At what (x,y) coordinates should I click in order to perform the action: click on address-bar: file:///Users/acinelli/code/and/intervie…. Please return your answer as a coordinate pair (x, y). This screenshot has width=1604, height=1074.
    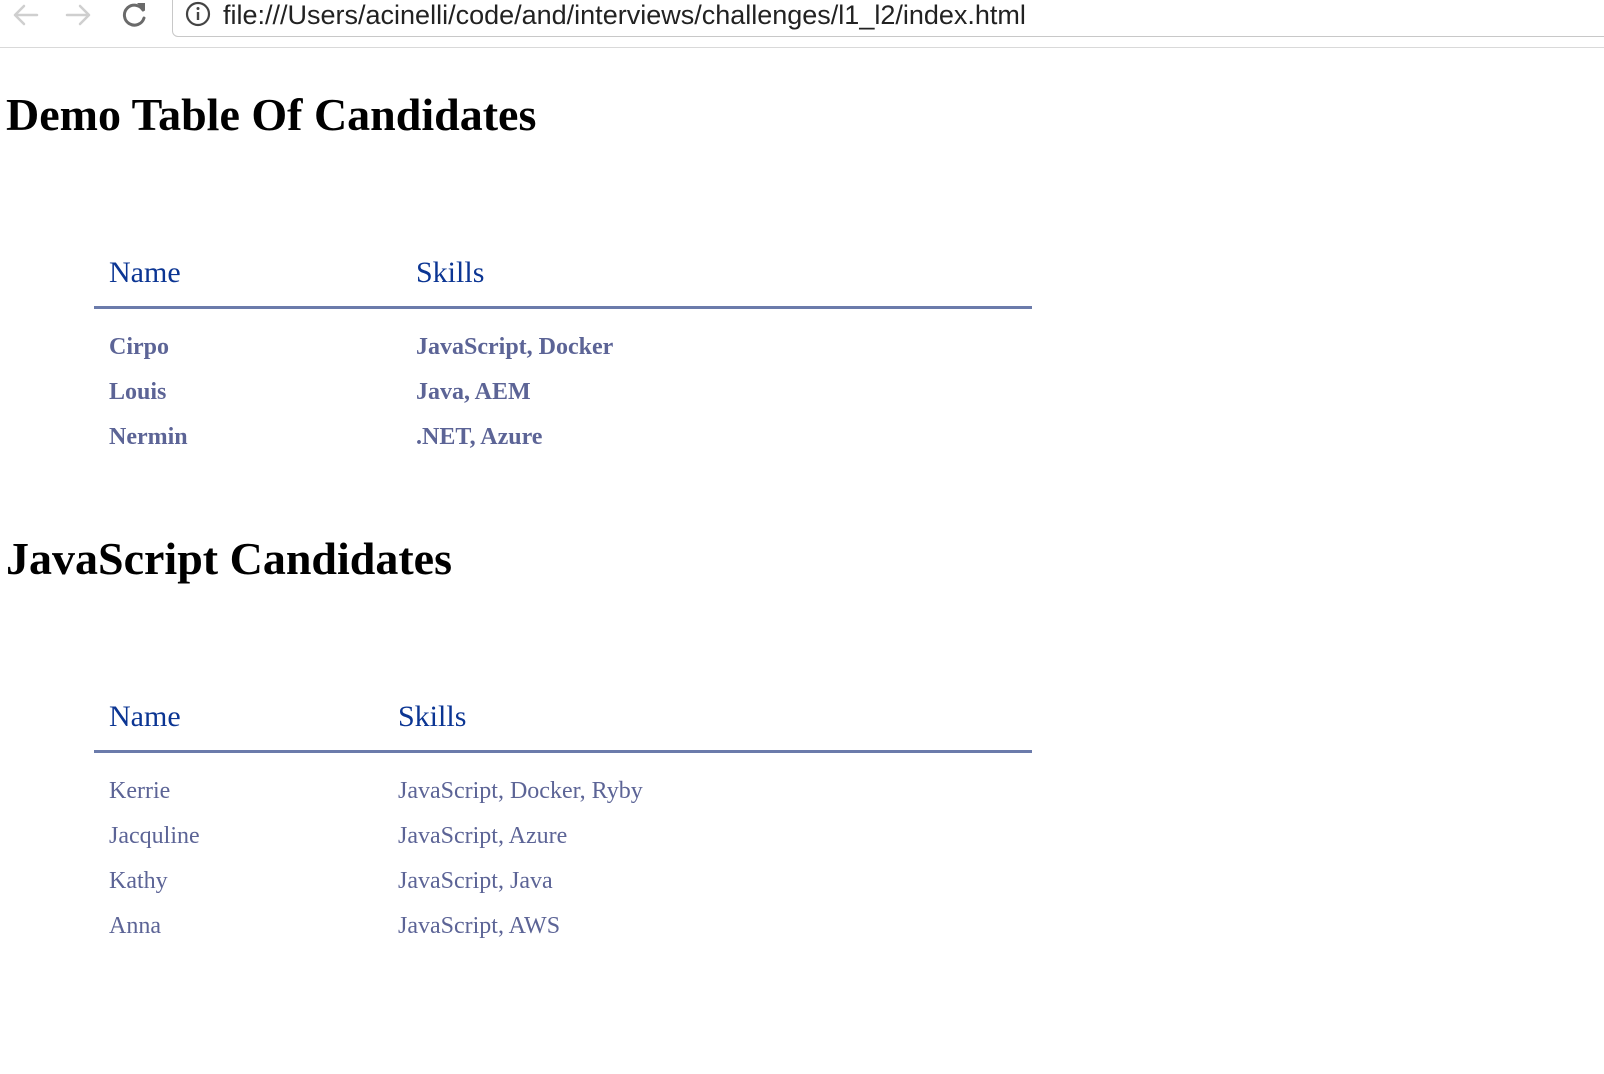
    Looking at the image, I should click on (888, 18).